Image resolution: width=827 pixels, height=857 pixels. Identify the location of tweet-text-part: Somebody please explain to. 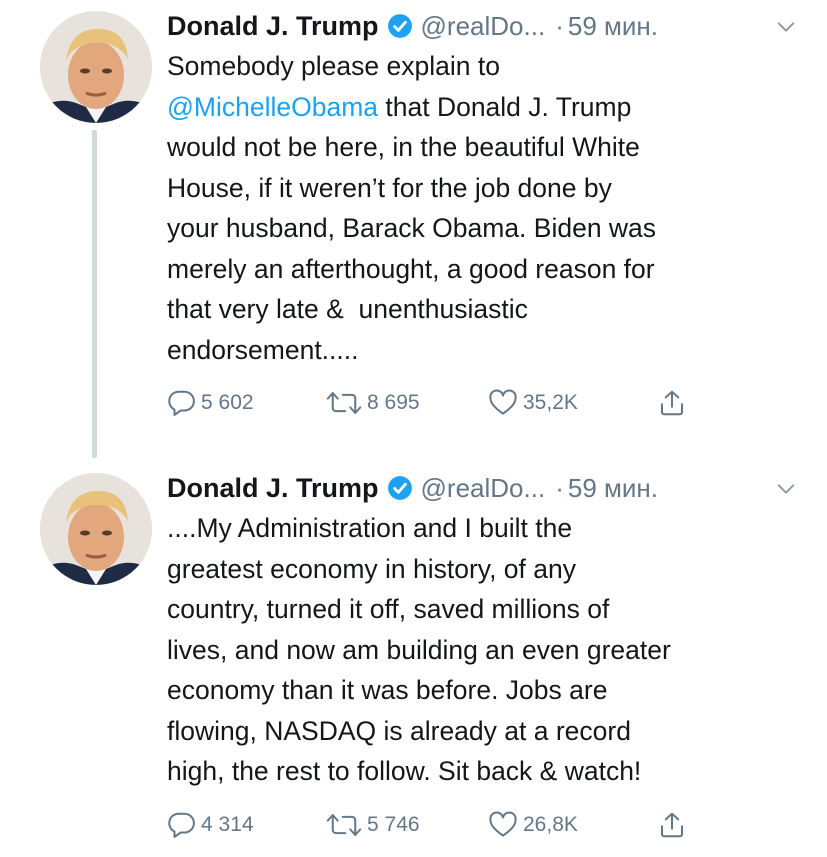
(333, 66).